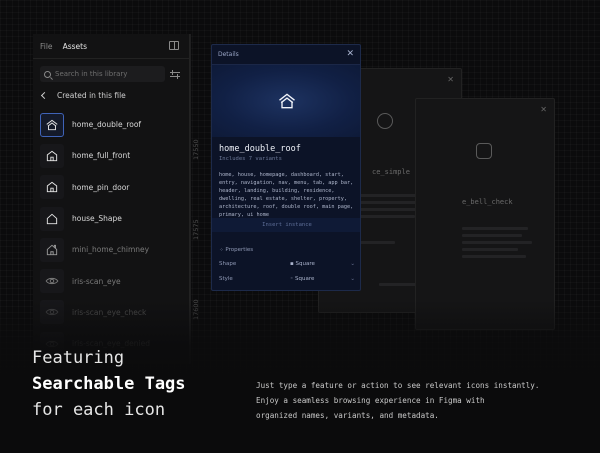 This screenshot has width=600, height=453. I want to click on property-value: ▪ Square, so click(302, 264).